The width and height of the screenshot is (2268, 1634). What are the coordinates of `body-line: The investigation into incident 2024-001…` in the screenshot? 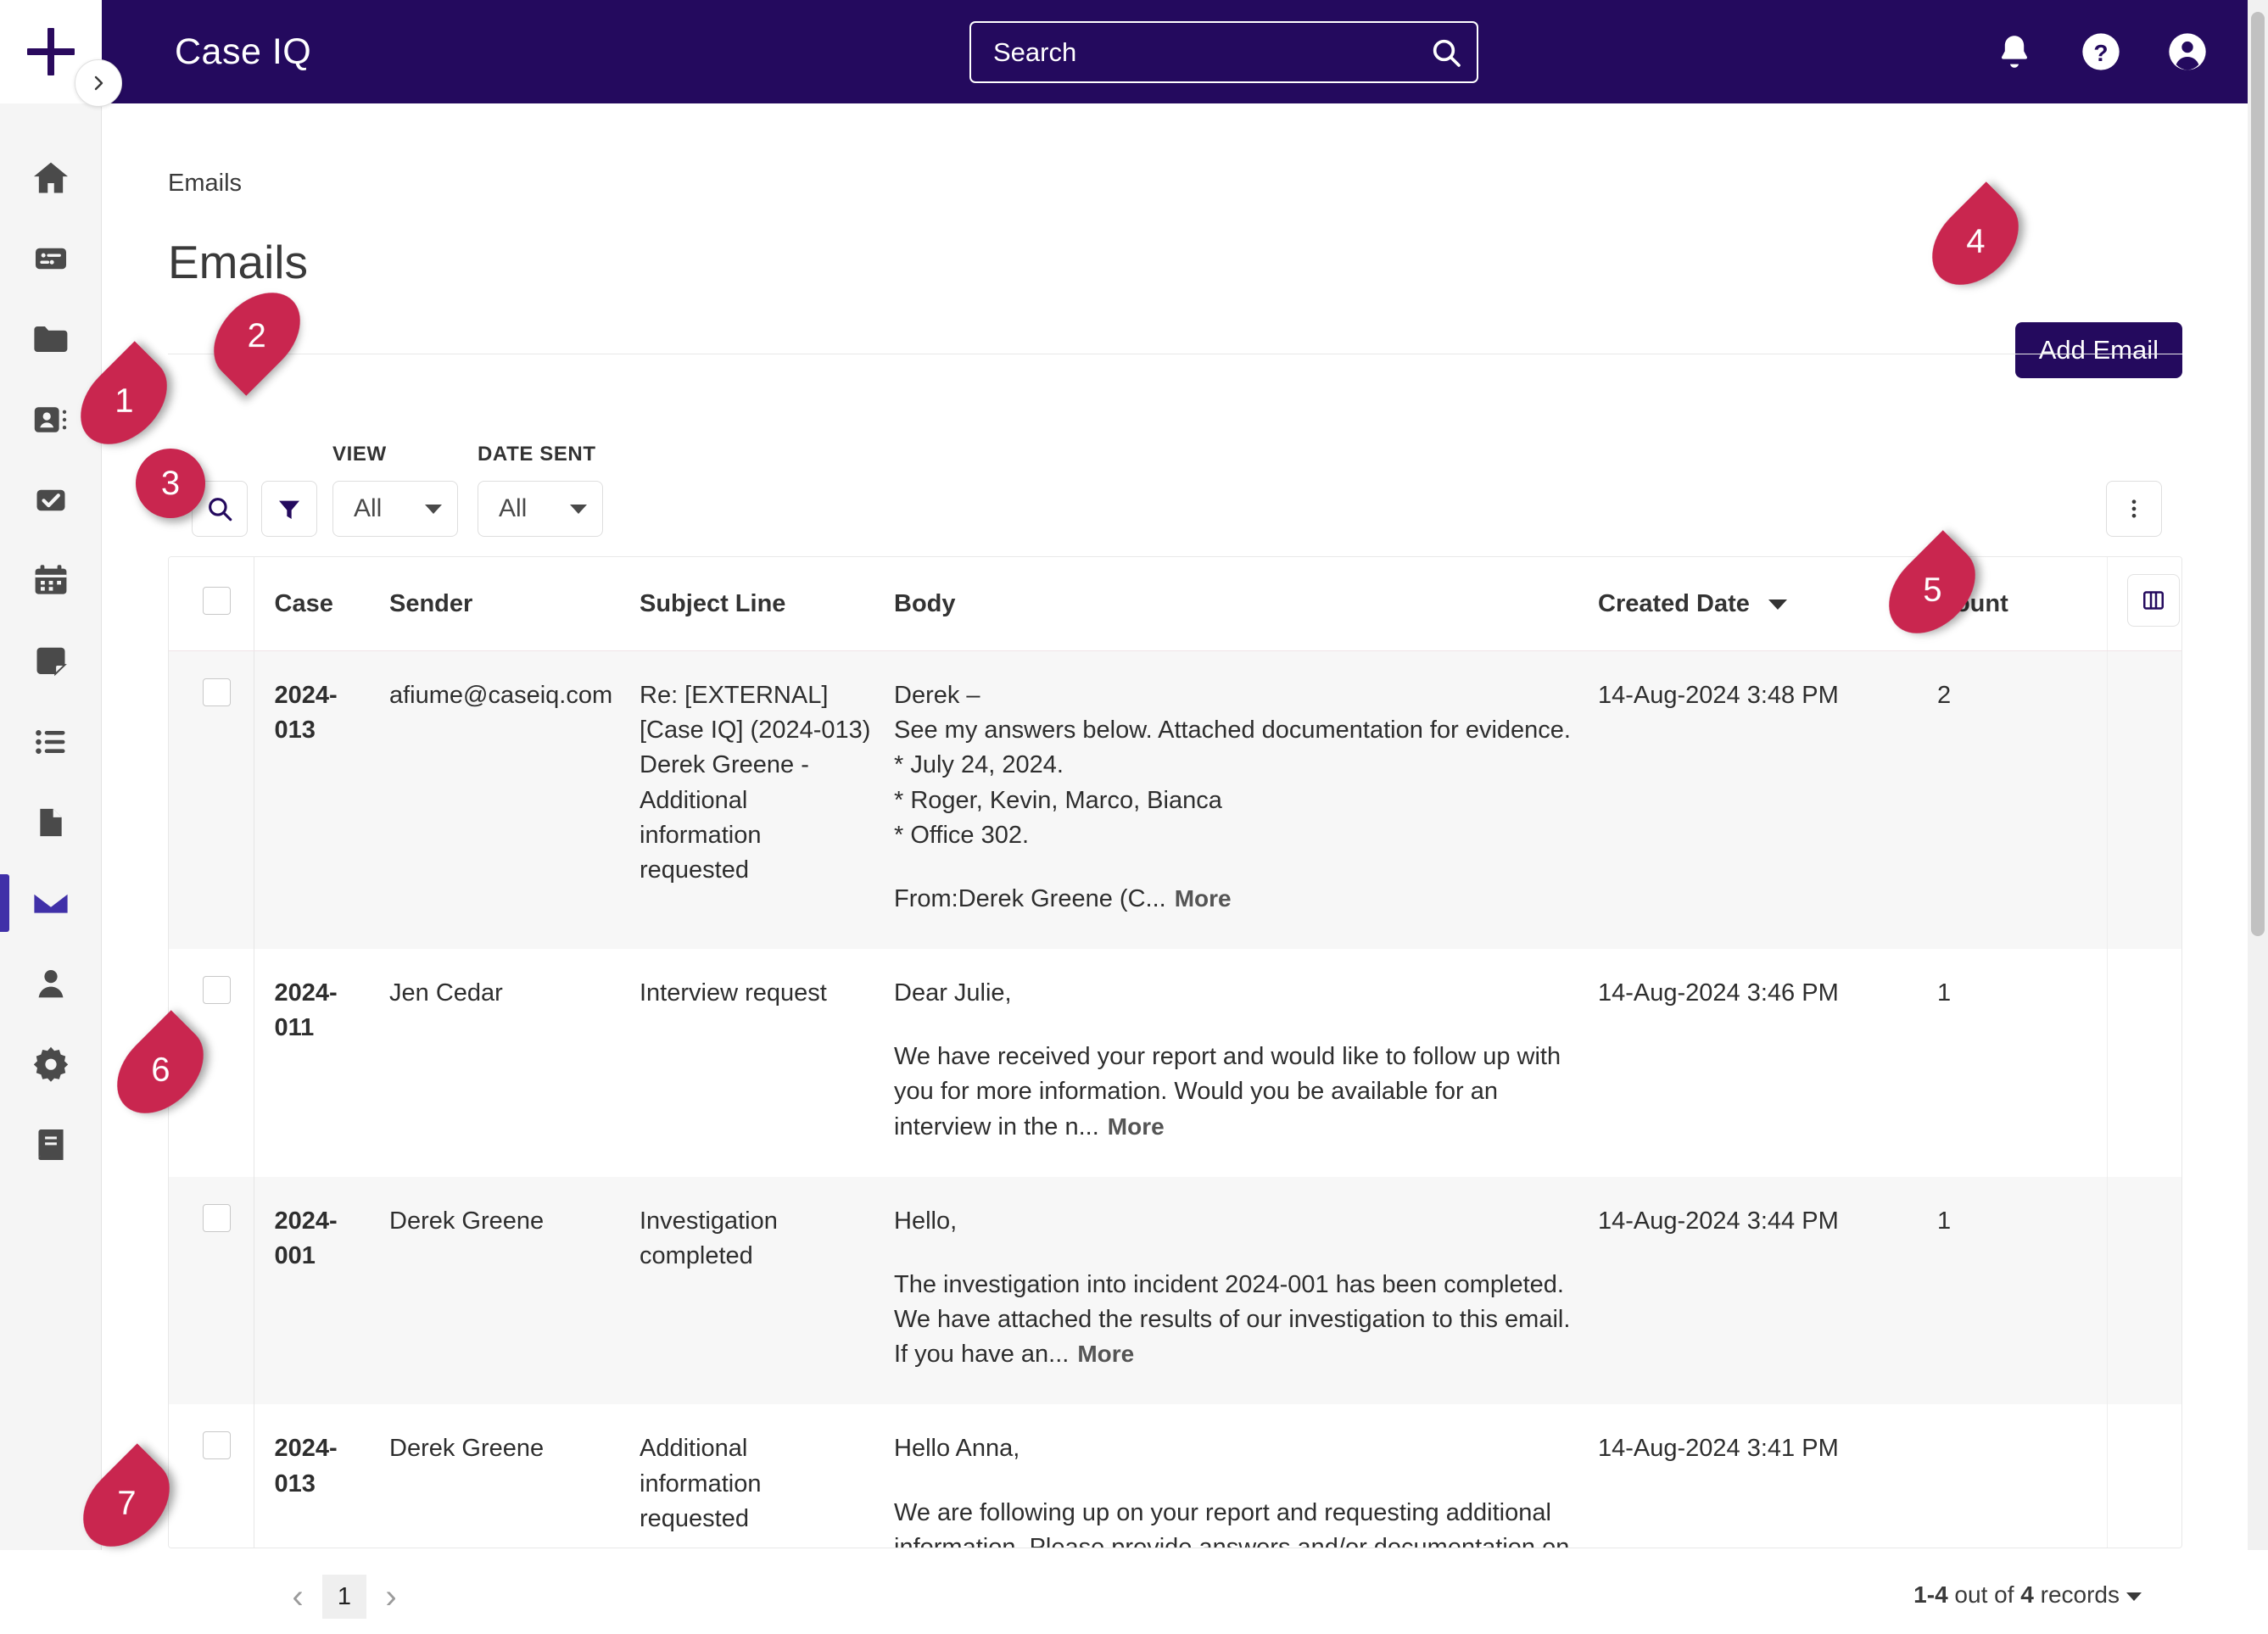 It's located at (1232, 1319).